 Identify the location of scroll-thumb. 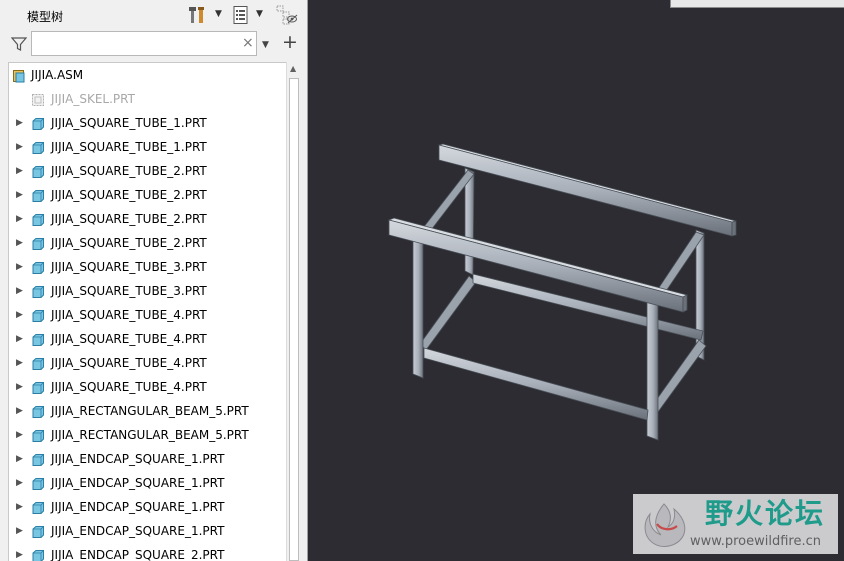
(294, 319).